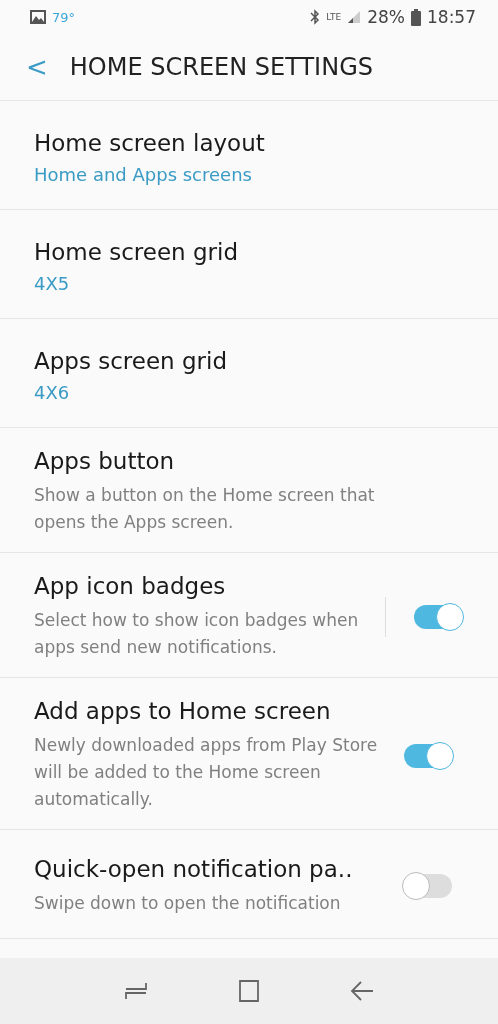 This screenshot has width=498, height=1024. I want to click on network-type: LTE, so click(334, 17).